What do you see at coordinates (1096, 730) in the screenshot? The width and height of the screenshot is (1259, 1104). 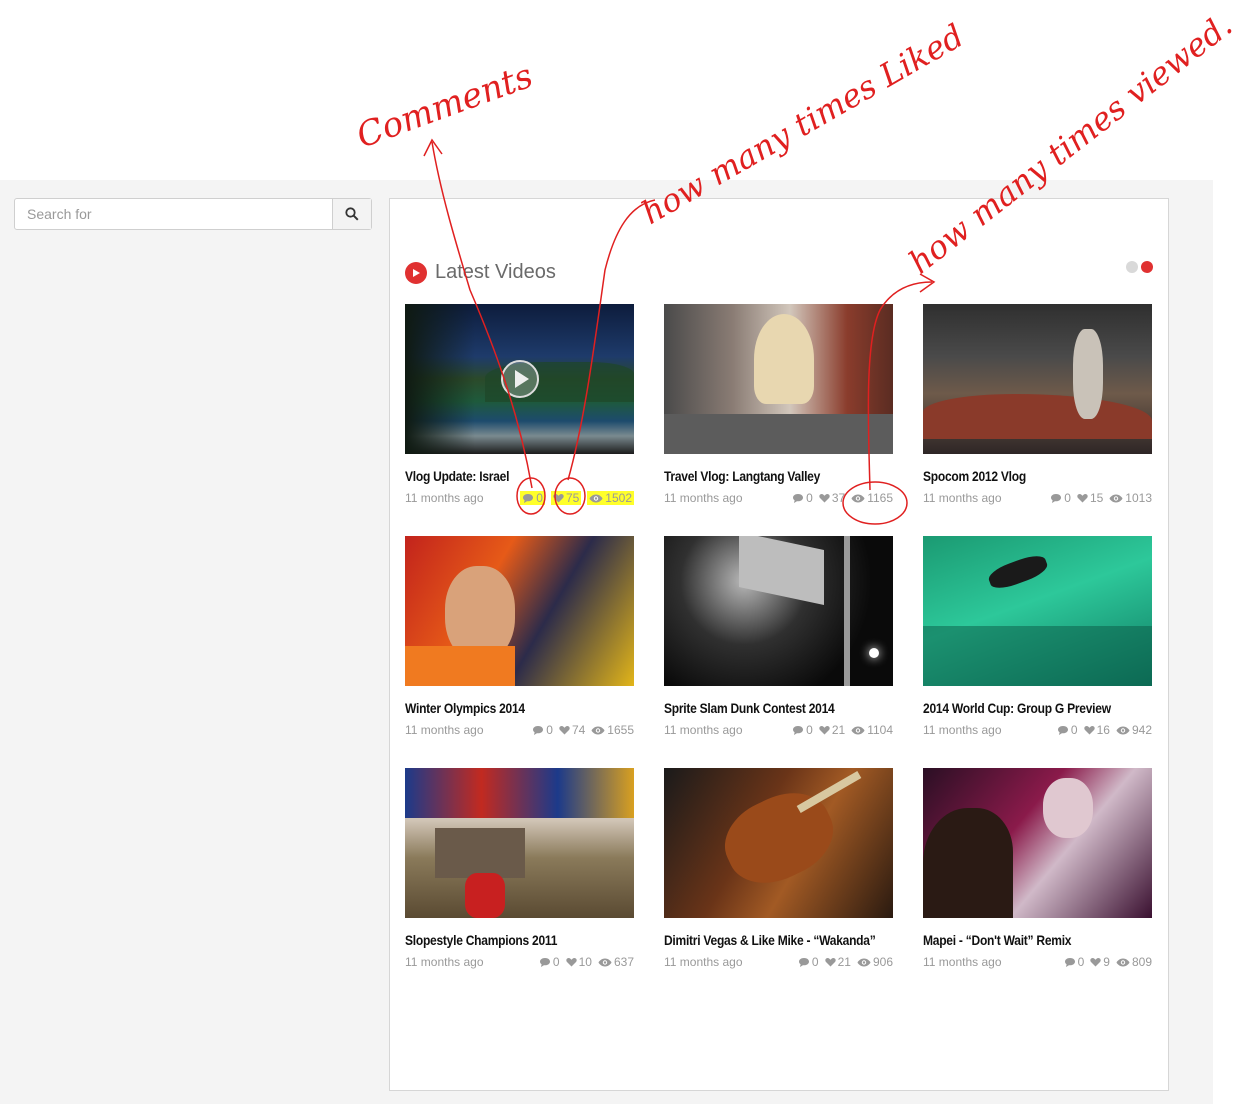 I see `likes-stat: 16` at bounding box center [1096, 730].